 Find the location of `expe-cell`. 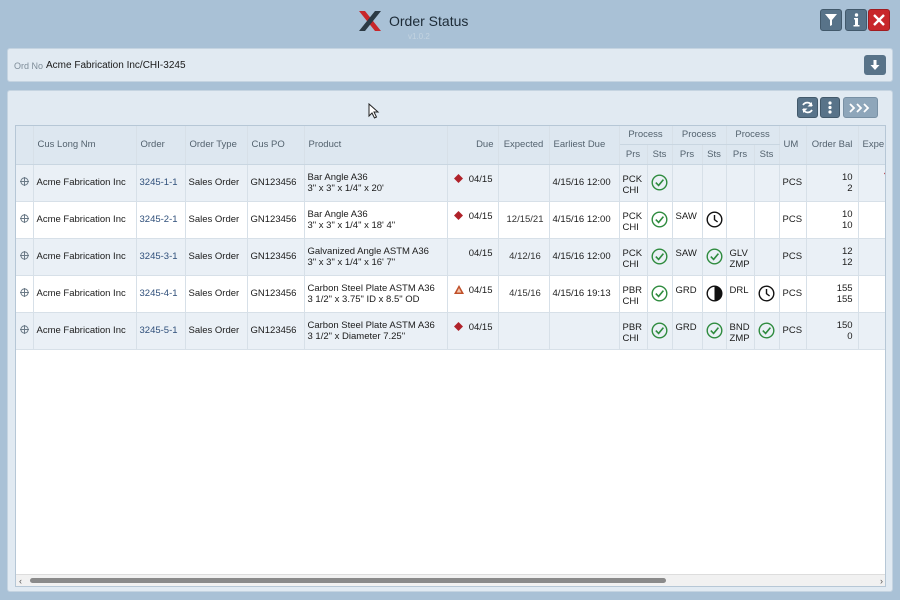

expe-cell is located at coordinates (871, 257).